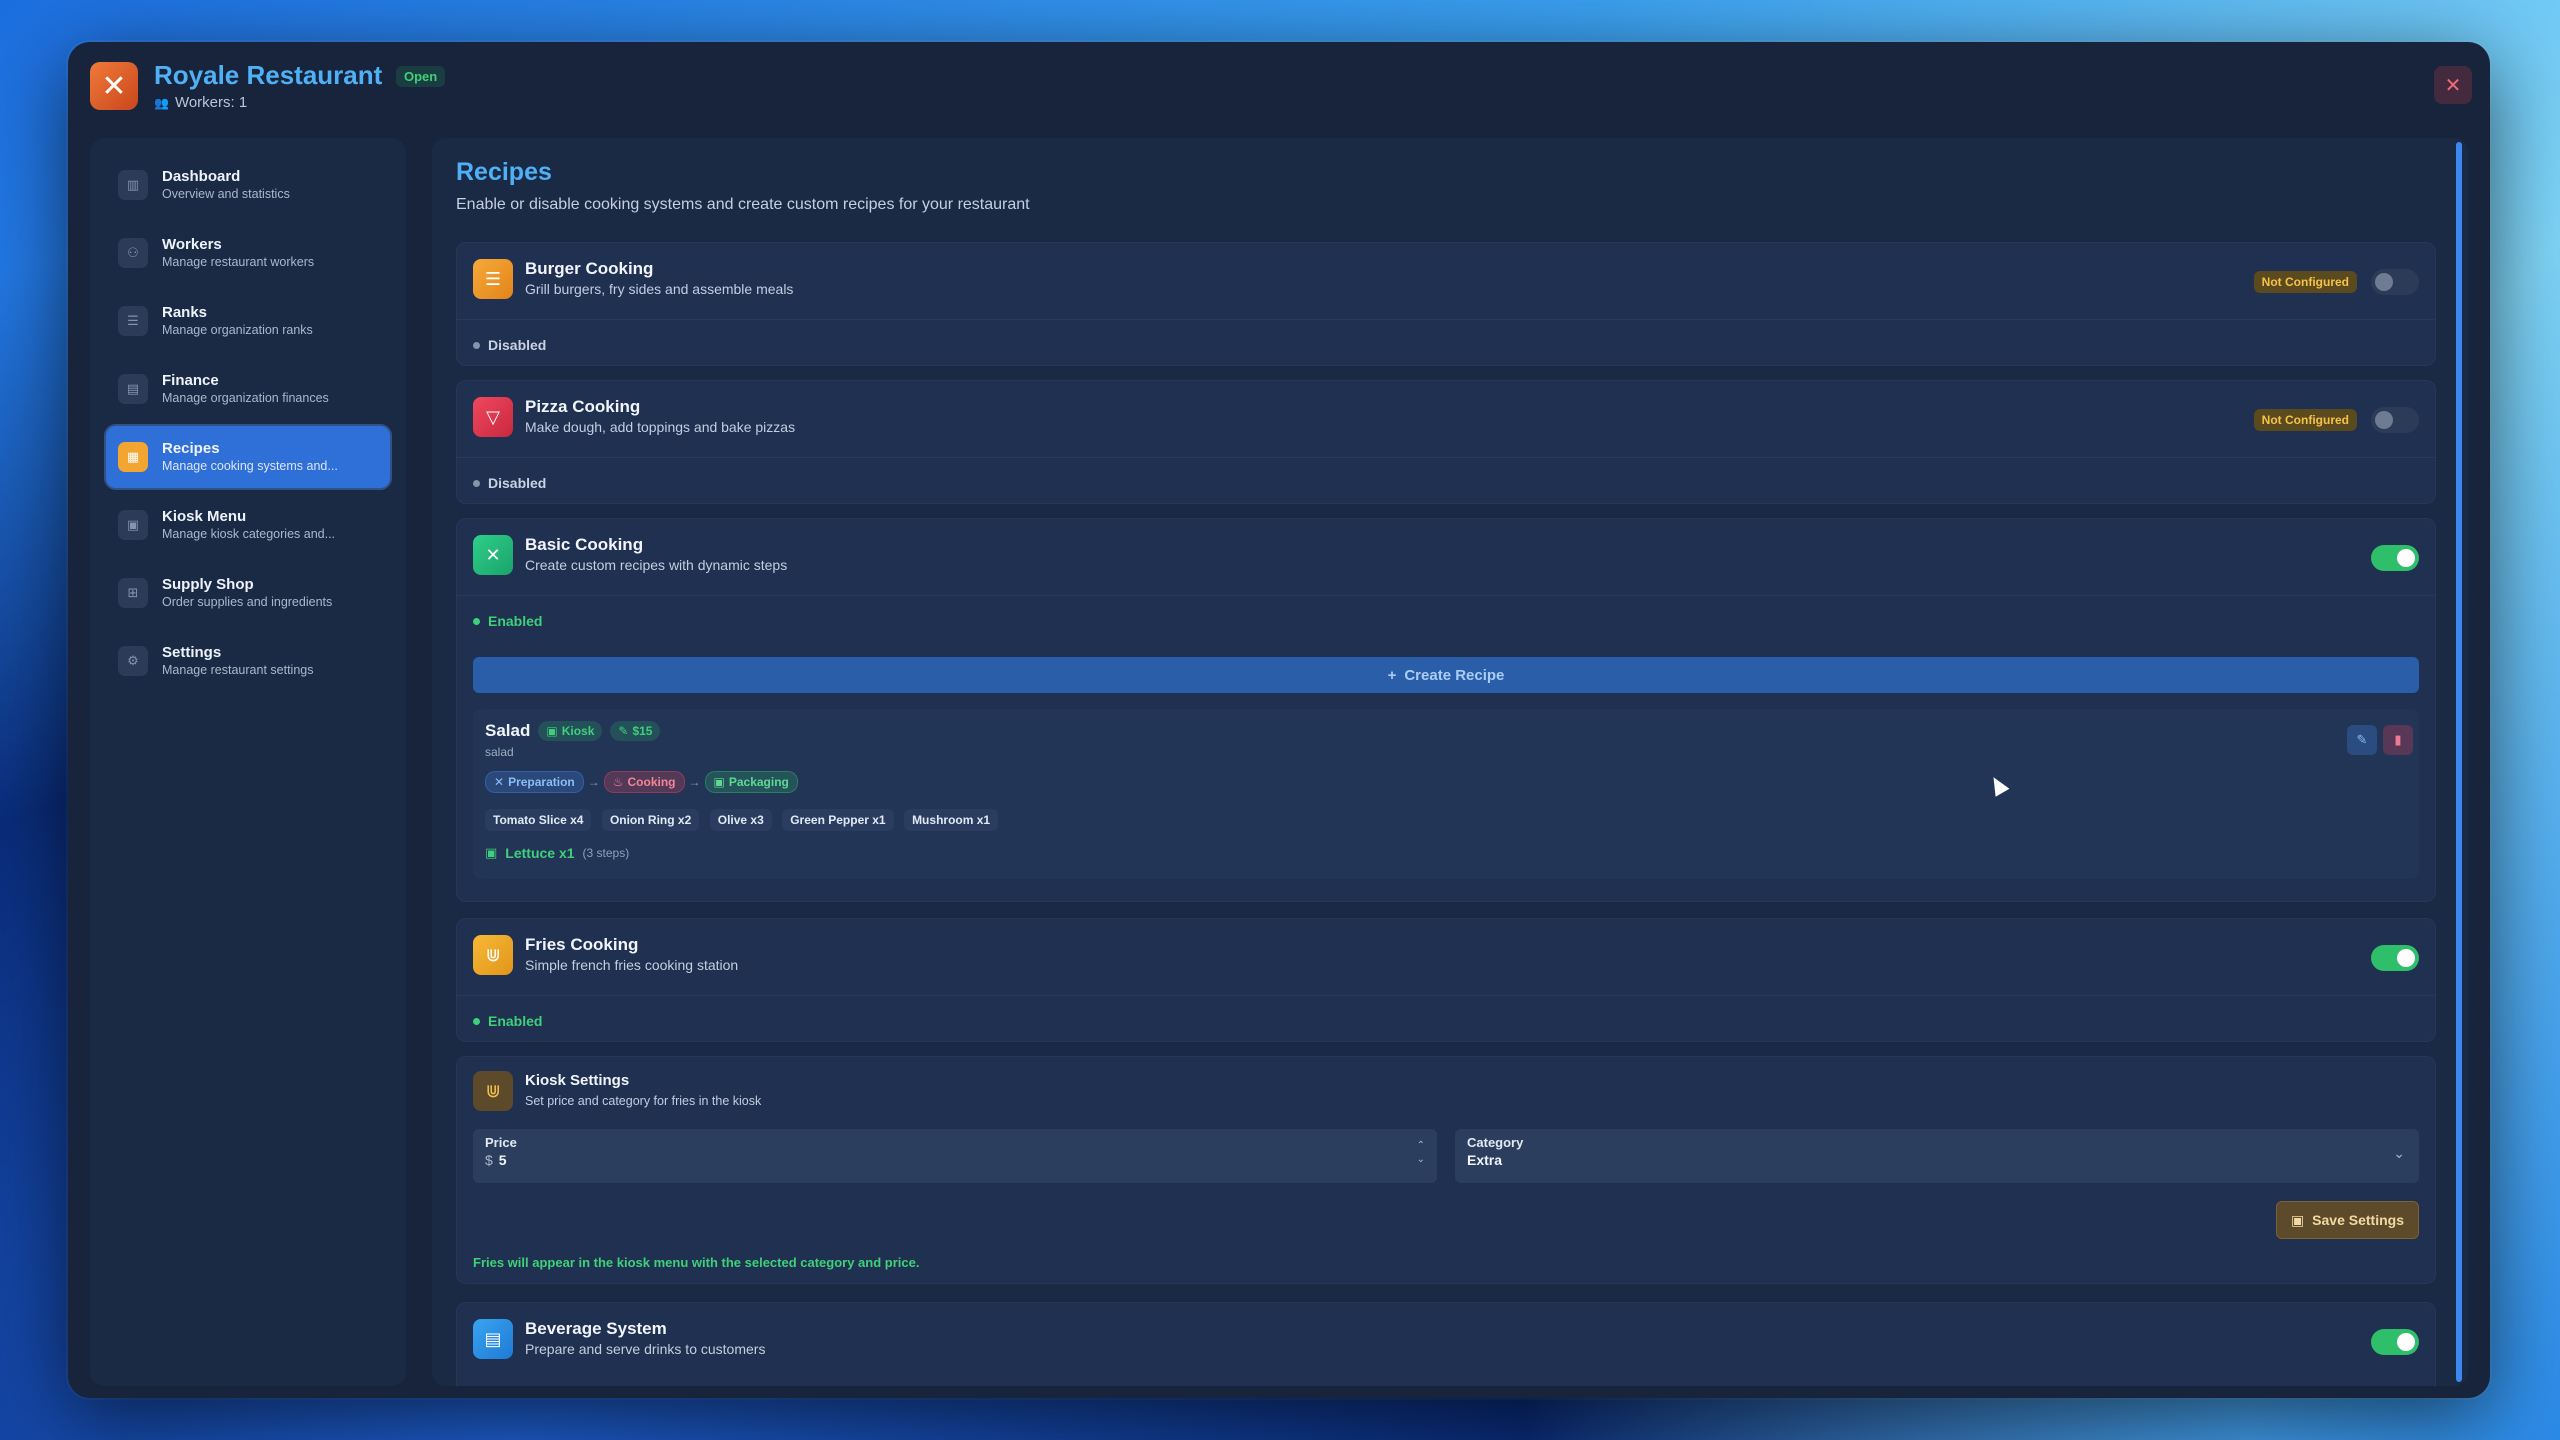 Image resolution: width=2560 pixels, height=1440 pixels. Describe the element at coordinates (191, 448) in the screenshot. I see `sidebar-item-label: Recipes` at that location.